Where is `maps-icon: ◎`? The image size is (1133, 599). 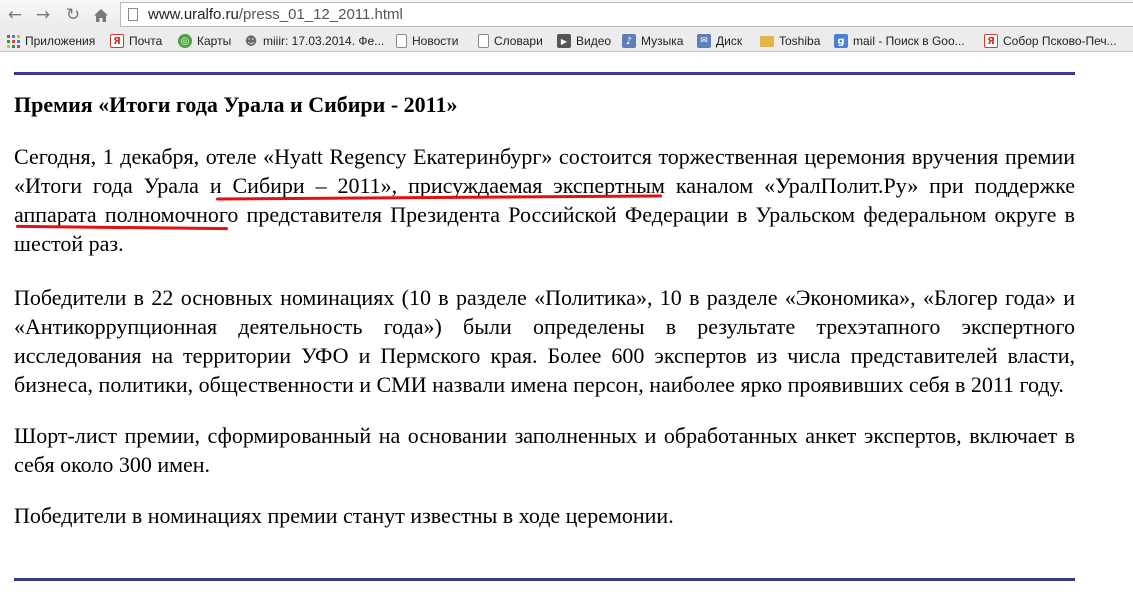 maps-icon: ◎ is located at coordinates (185, 41).